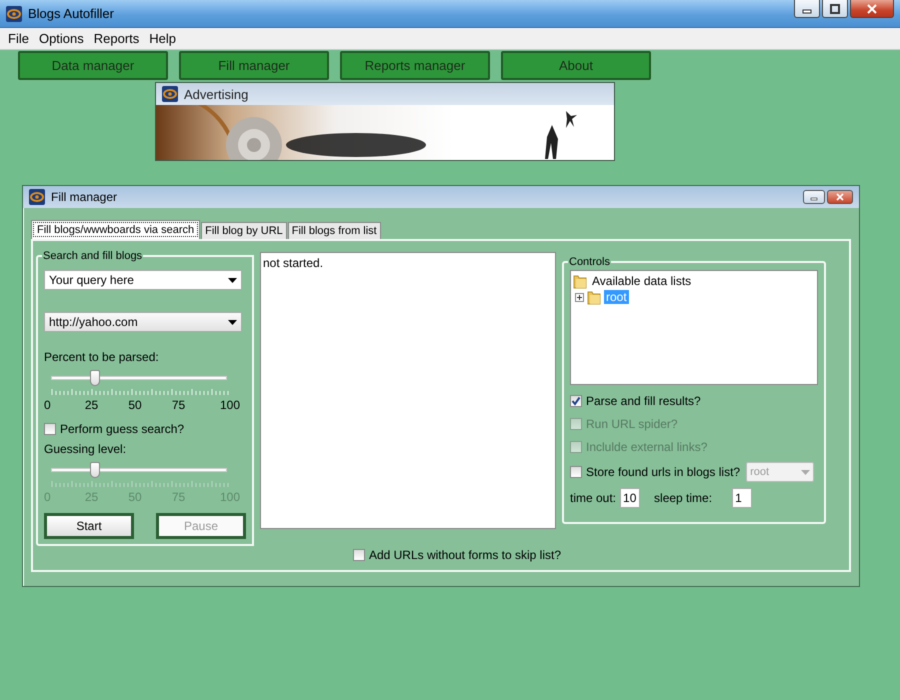 The height and width of the screenshot is (700, 900). Describe the element at coordinates (229, 405) in the screenshot. I see `tick-label: 100` at that location.